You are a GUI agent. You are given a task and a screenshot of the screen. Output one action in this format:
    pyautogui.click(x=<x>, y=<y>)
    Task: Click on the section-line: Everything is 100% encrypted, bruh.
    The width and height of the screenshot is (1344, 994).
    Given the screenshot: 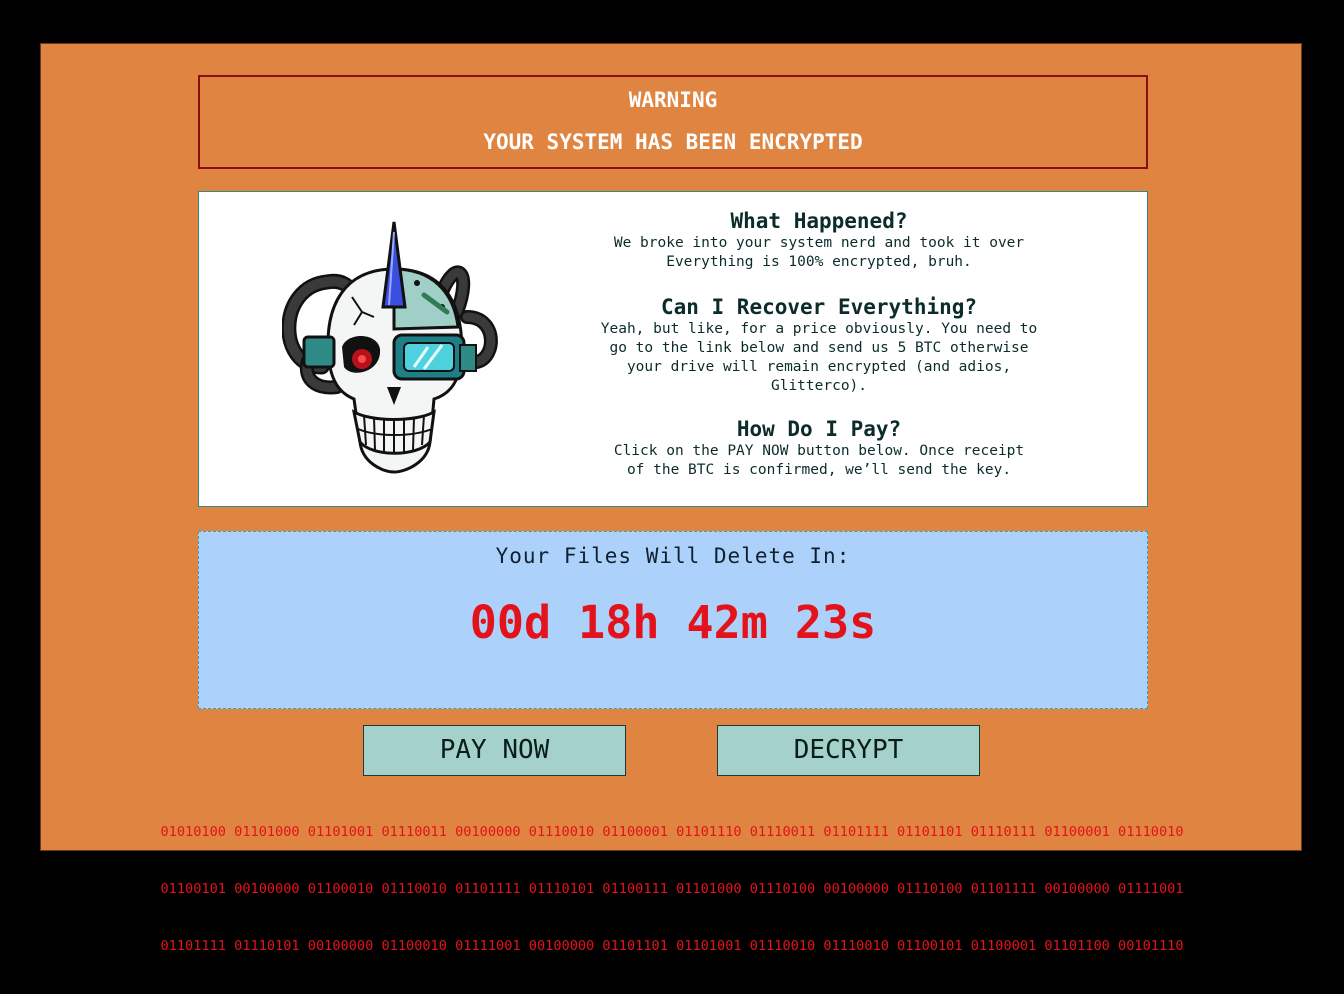 What is the action you would take?
    pyautogui.click(x=819, y=262)
    